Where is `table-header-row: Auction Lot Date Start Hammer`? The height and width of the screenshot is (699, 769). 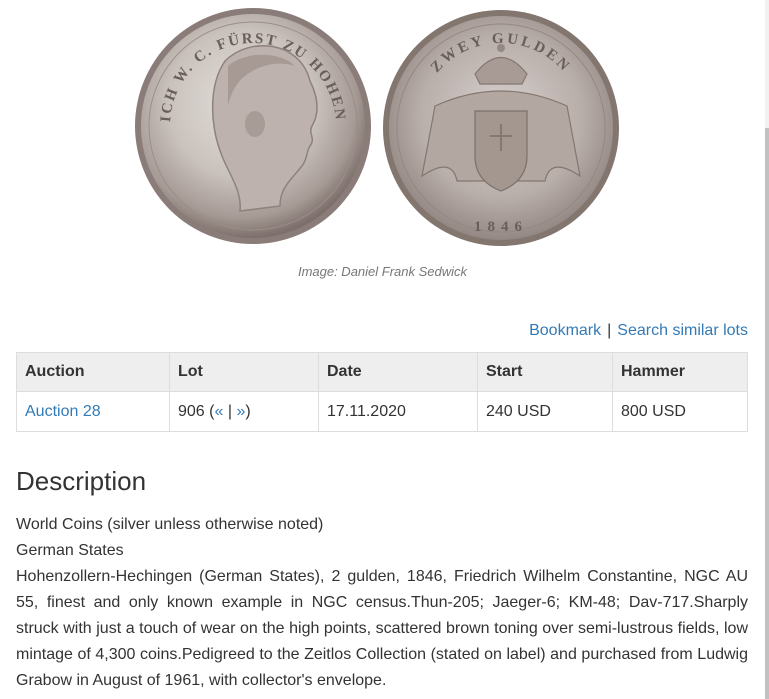
table-header-row: Auction Lot Date Start Hammer is located at coordinates (382, 372).